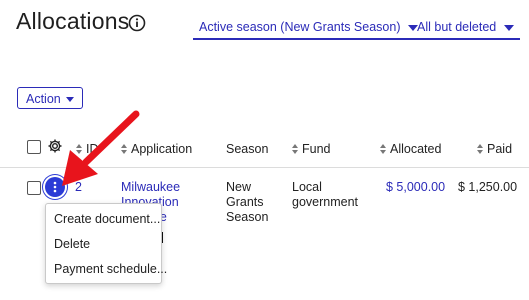 This screenshot has height=300, width=529. What do you see at coordinates (239, 187) in the screenshot?
I see `season-line: New` at bounding box center [239, 187].